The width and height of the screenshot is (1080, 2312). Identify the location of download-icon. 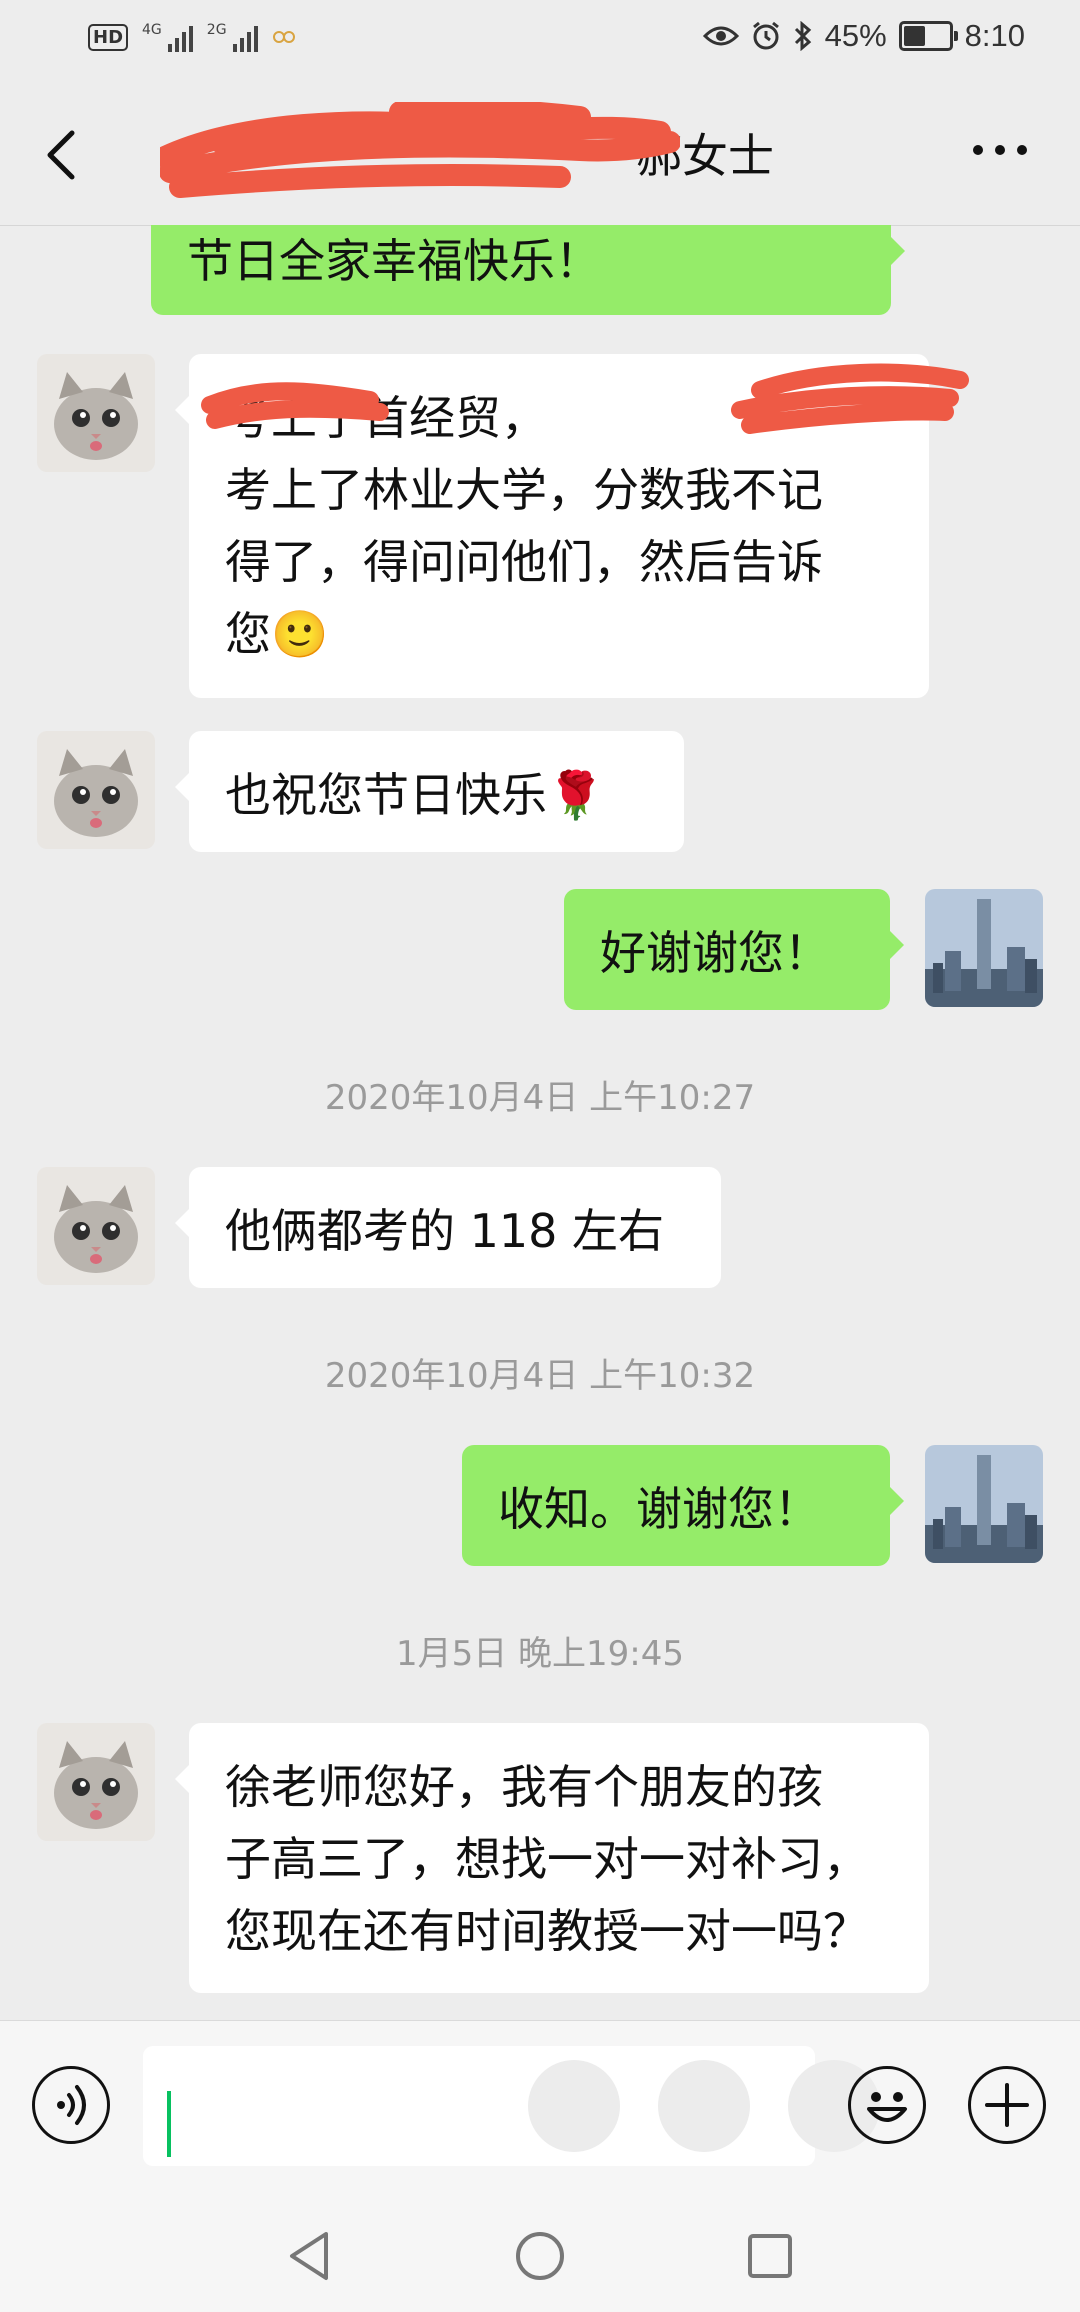
(704, 2106).